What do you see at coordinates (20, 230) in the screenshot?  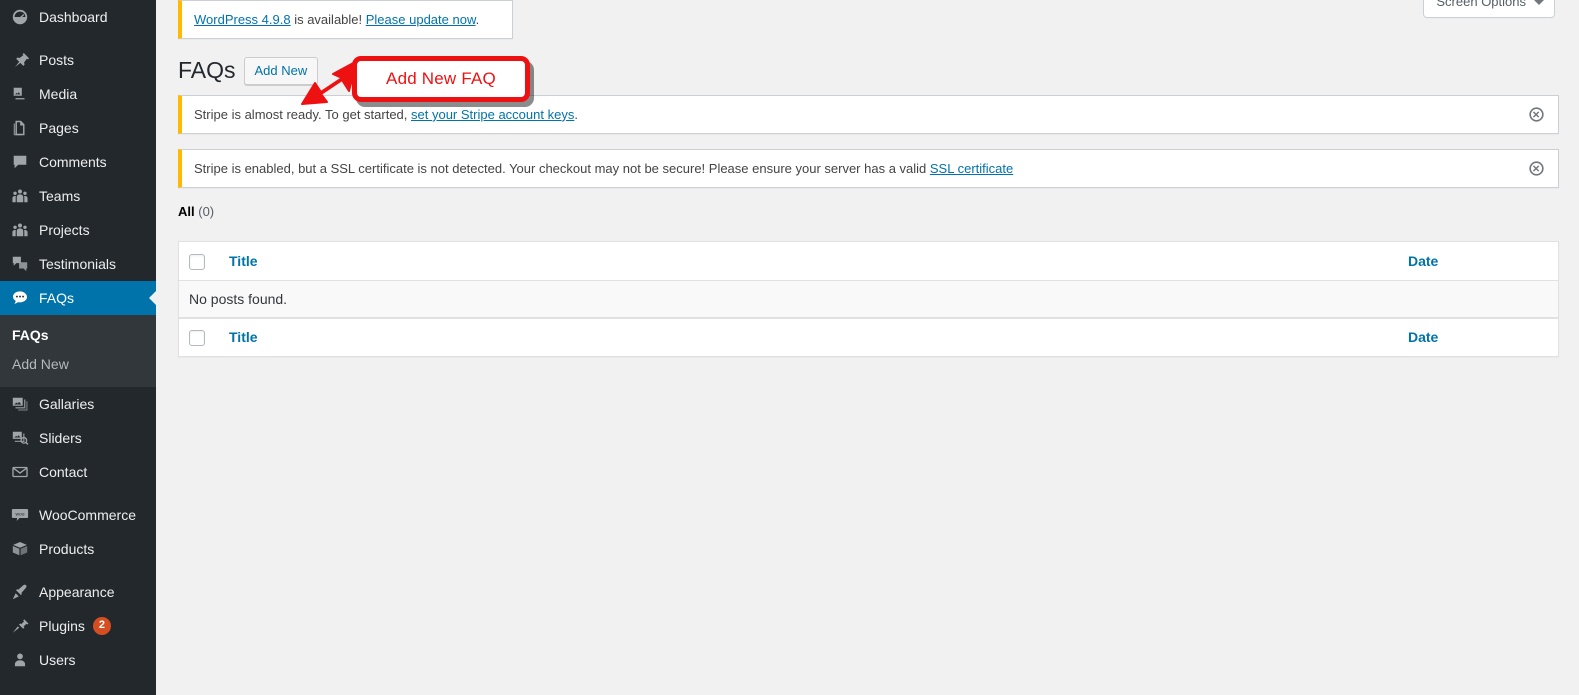 I see `groups-icon` at bounding box center [20, 230].